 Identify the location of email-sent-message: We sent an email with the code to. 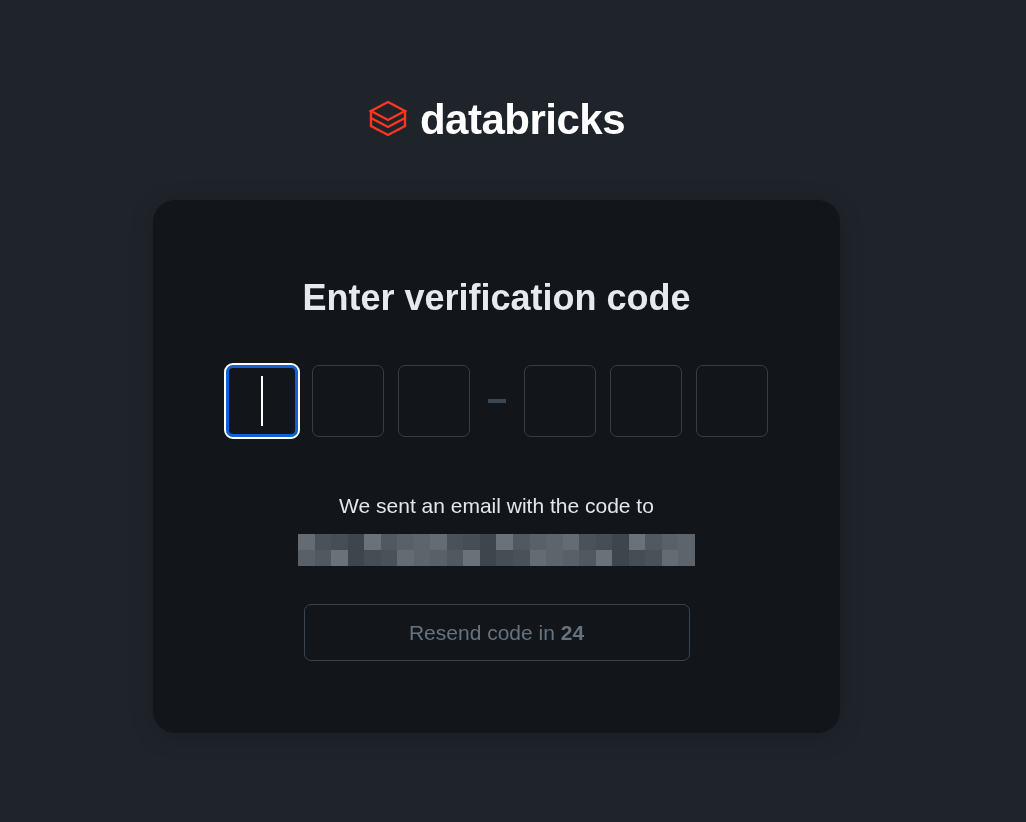
(496, 506).